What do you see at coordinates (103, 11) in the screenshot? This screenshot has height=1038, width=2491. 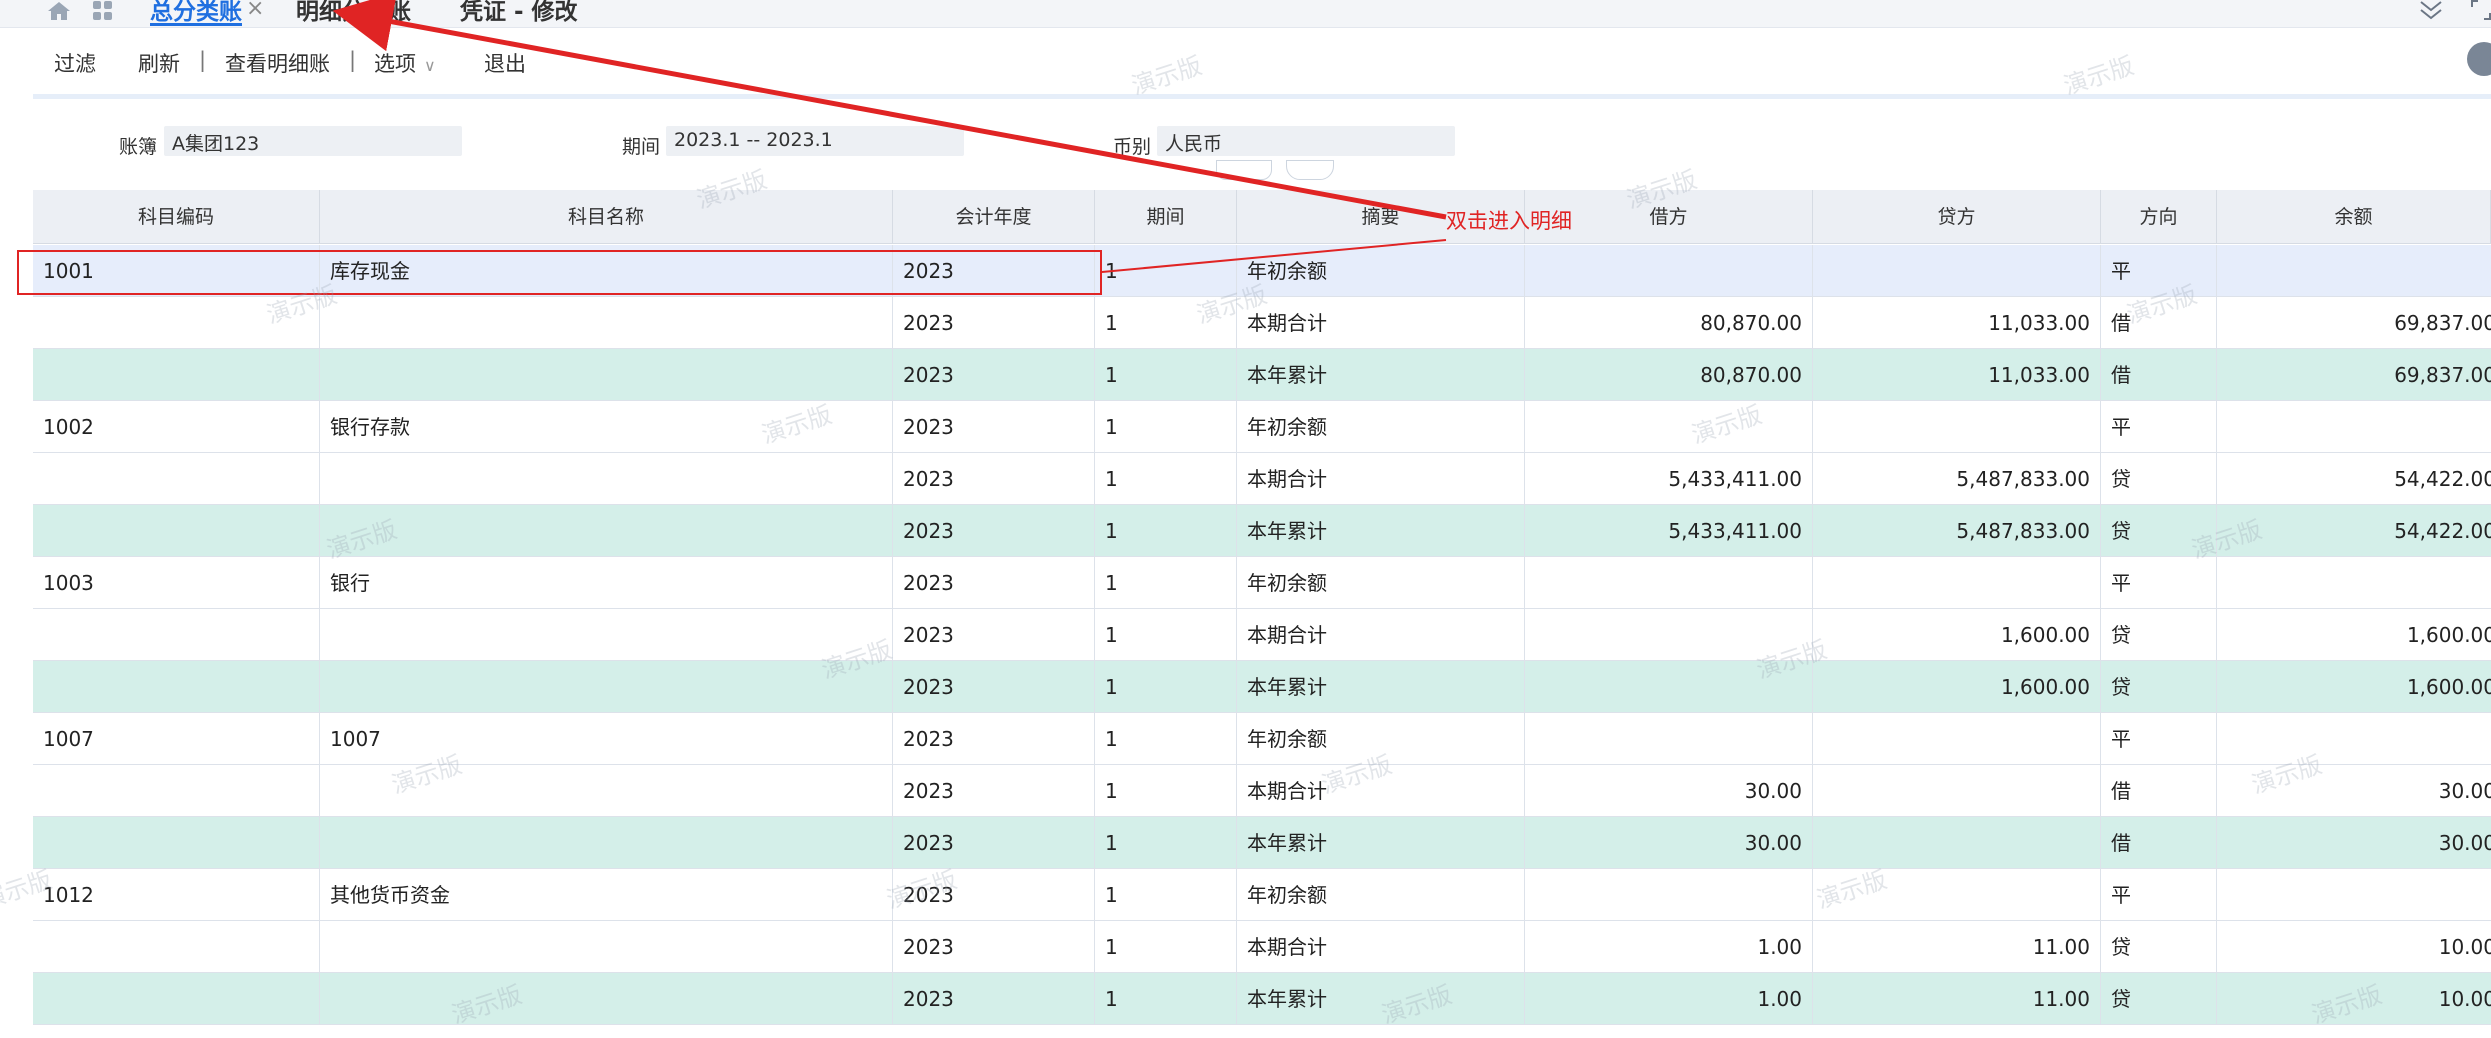 I see `apps-grid-icon` at bounding box center [103, 11].